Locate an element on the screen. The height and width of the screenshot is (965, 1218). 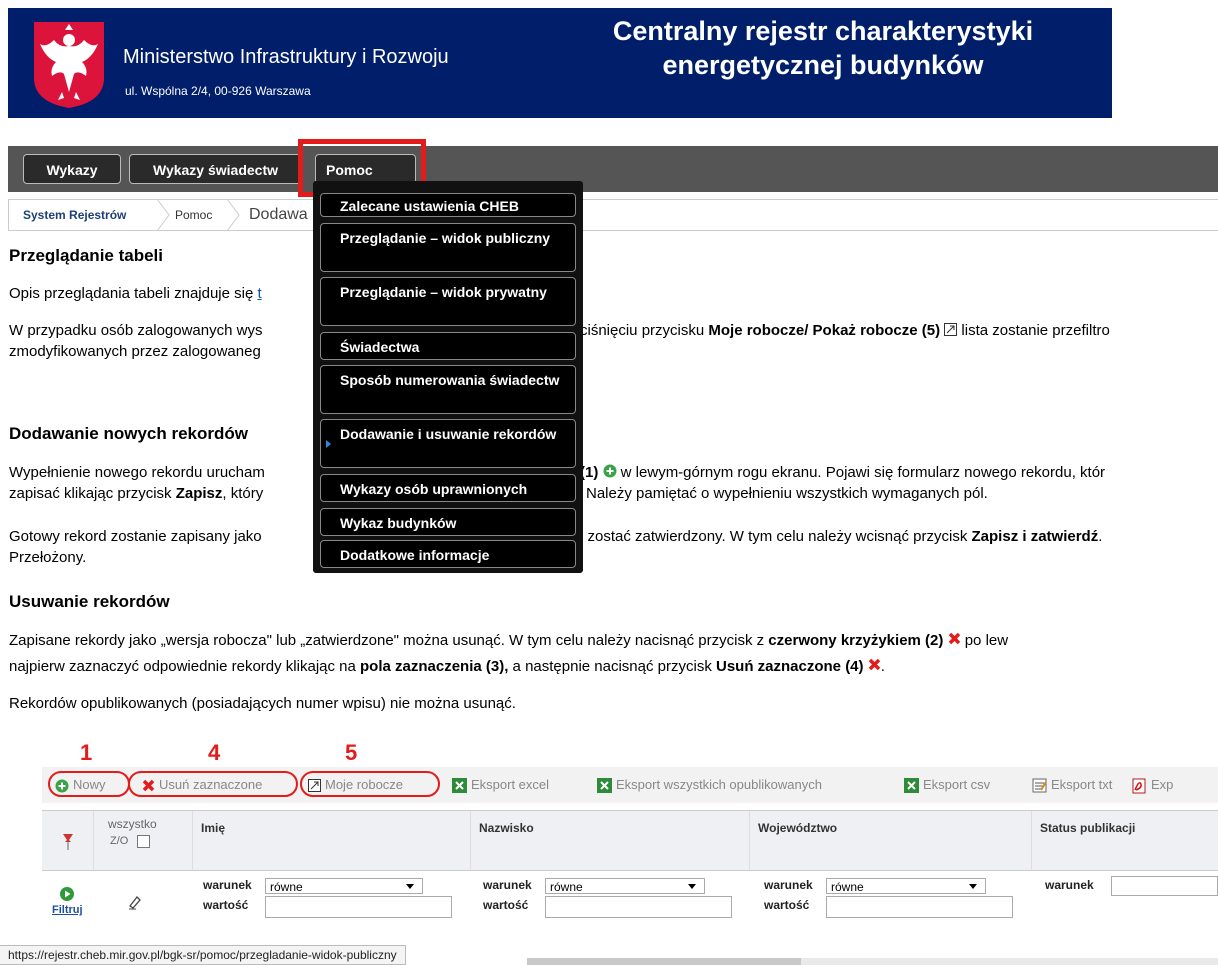
pin-icon is located at coordinates (68, 842).